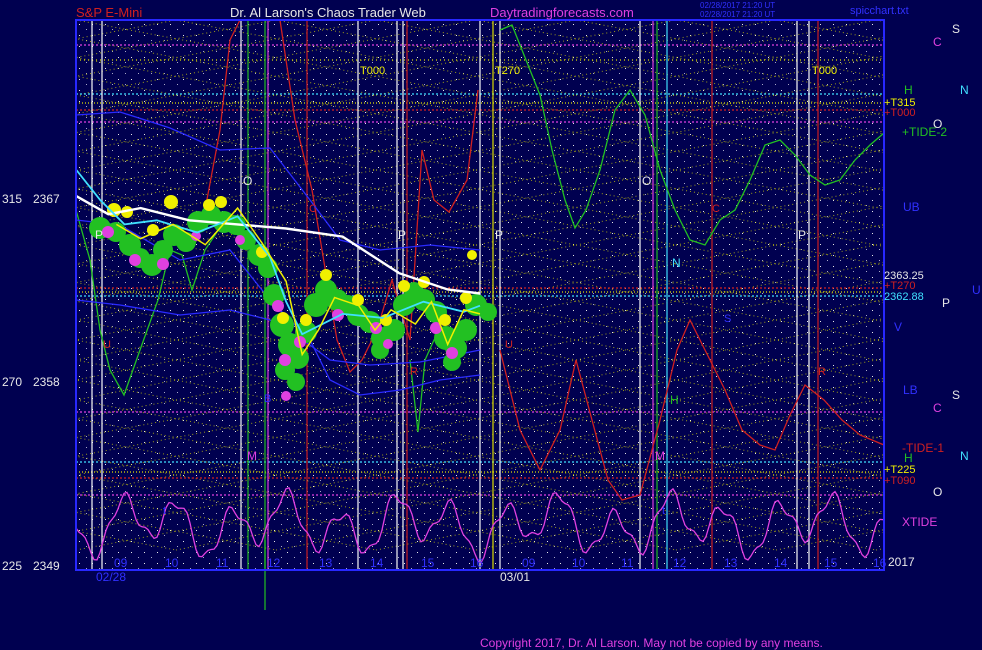  I want to click on shape-letter: H, so click(674, 400).